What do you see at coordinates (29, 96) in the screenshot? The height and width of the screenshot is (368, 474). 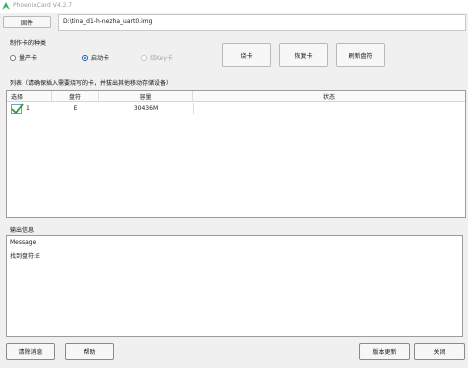 I see `column-header-select: 选择` at bounding box center [29, 96].